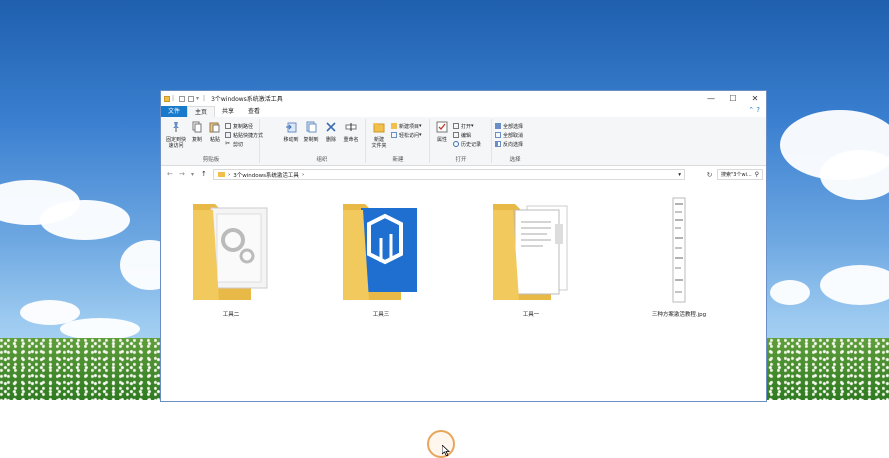 This screenshot has width=889, height=458. Describe the element at coordinates (398, 141) in the screenshot. I see `new-group: 新建 文件夹 新建项目 ▾ 轻松访问 ▾ 新建` at that location.